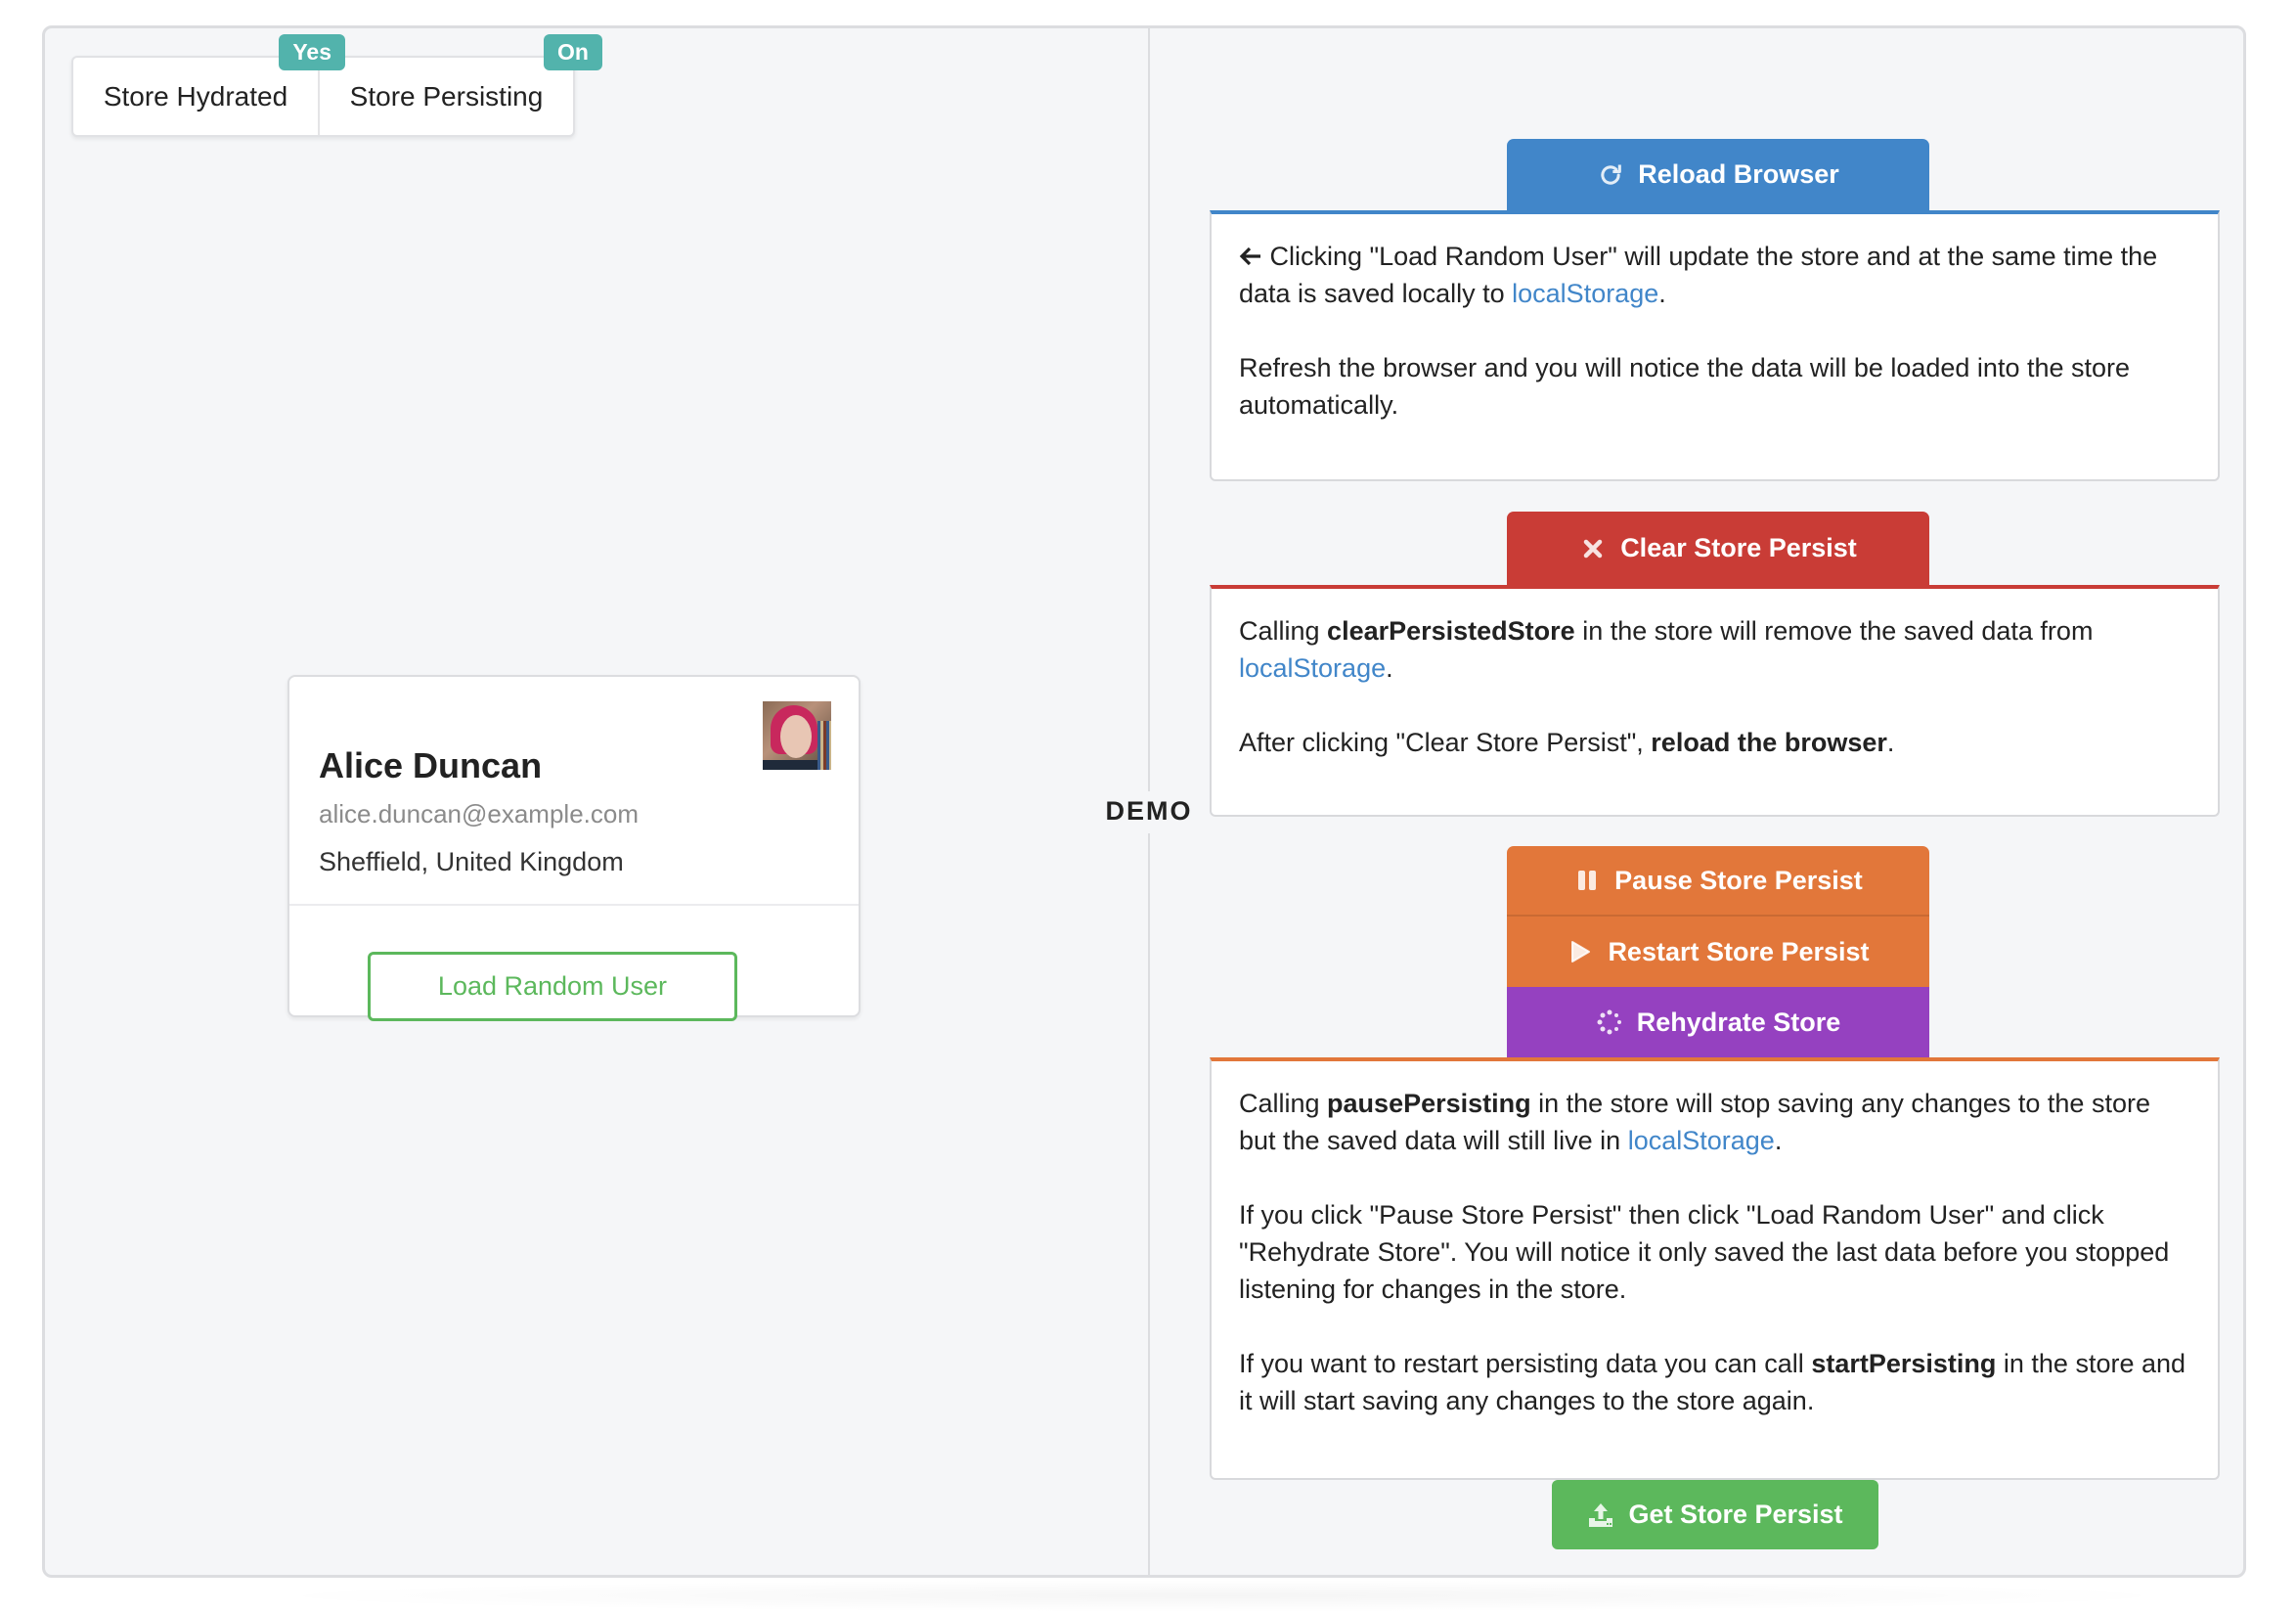 The image size is (2296, 1612). I want to click on restart-store-persist-button: Restart Store Persist, so click(1718, 952).